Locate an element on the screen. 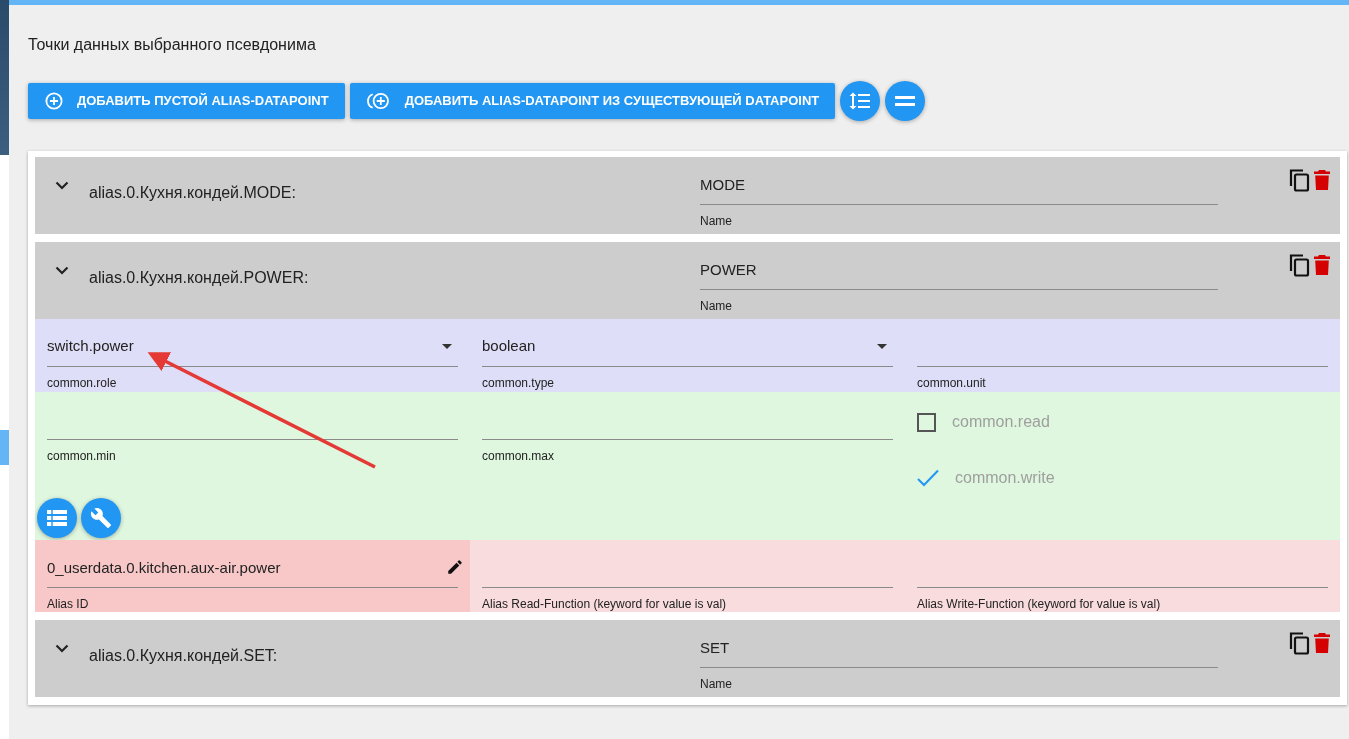 The width and height of the screenshot is (1349, 739). plus-circle-icon is located at coordinates (54, 101).